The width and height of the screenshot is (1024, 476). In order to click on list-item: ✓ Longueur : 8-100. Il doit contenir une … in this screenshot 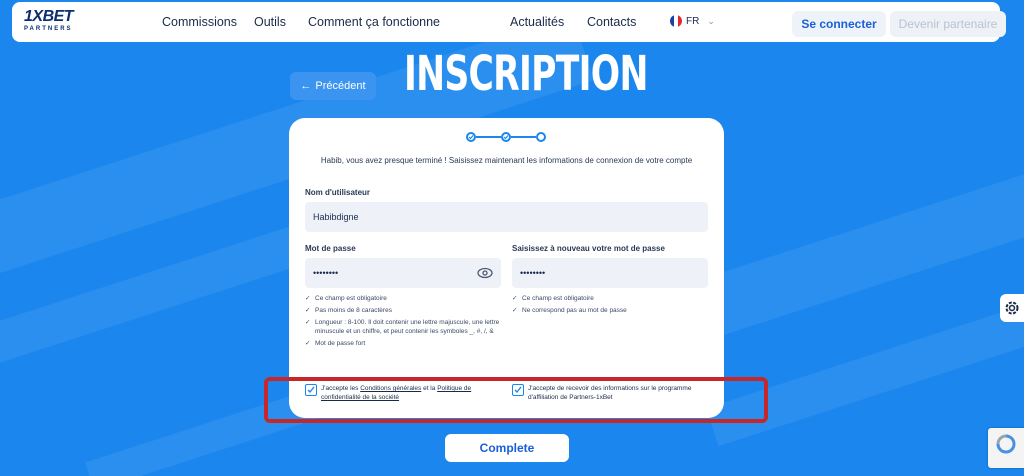, I will do `click(402, 327)`.